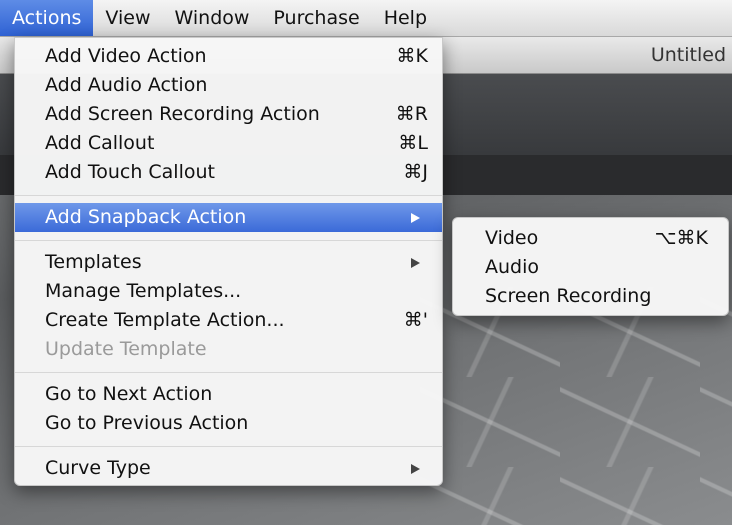 The image size is (732, 525). Describe the element at coordinates (415, 172) in the screenshot. I see `menu-item-shortcut: ⌘J` at that location.